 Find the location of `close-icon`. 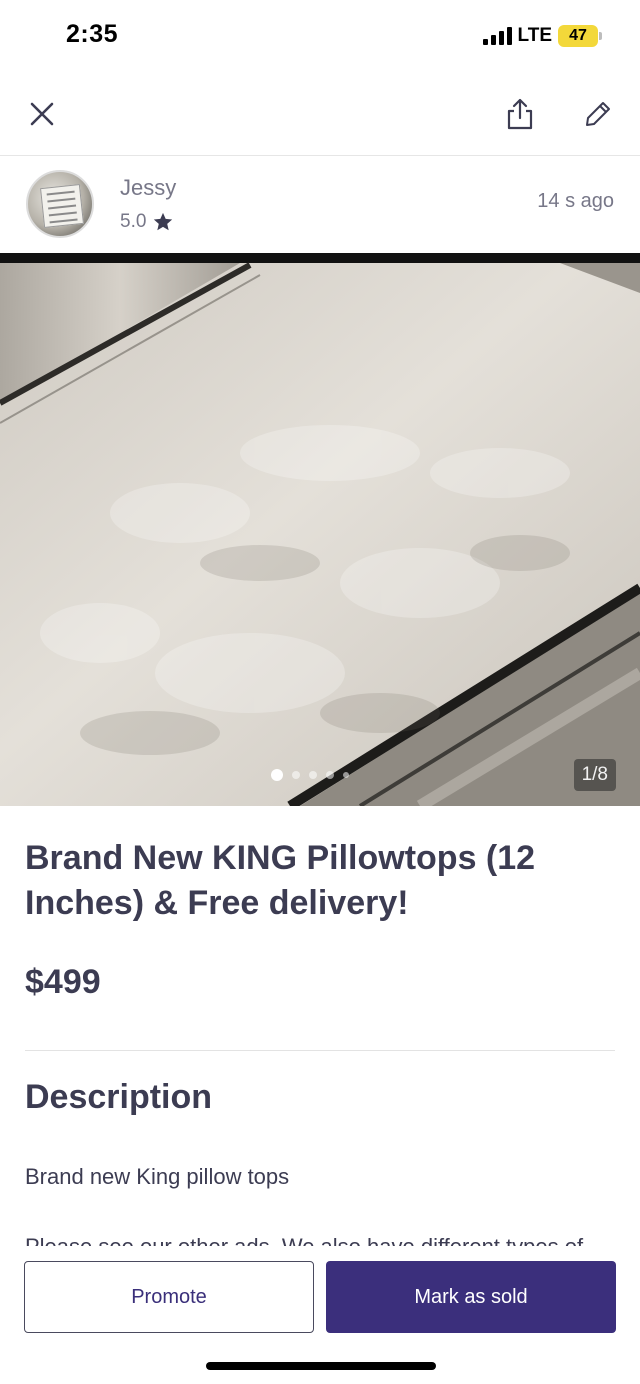

close-icon is located at coordinates (42, 114).